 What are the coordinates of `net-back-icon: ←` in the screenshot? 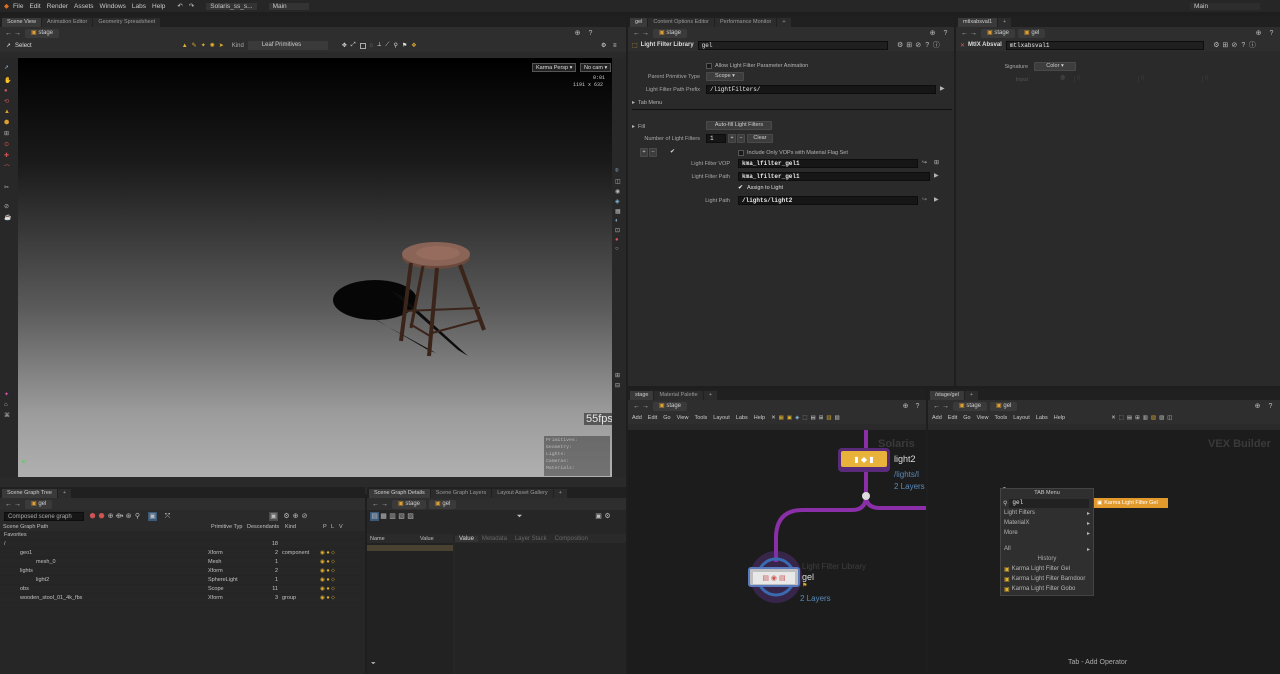 It's located at (636, 406).